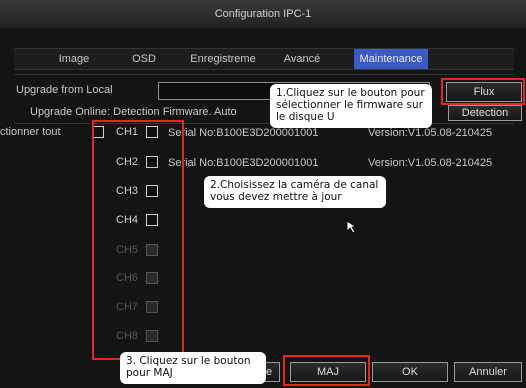 Image resolution: width=526 pixels, height=388 pixels. What do you see at coordinates (352, 227) in the screenshot?
I see `mouse-cursor-icon` at bounding box center [352, 227].